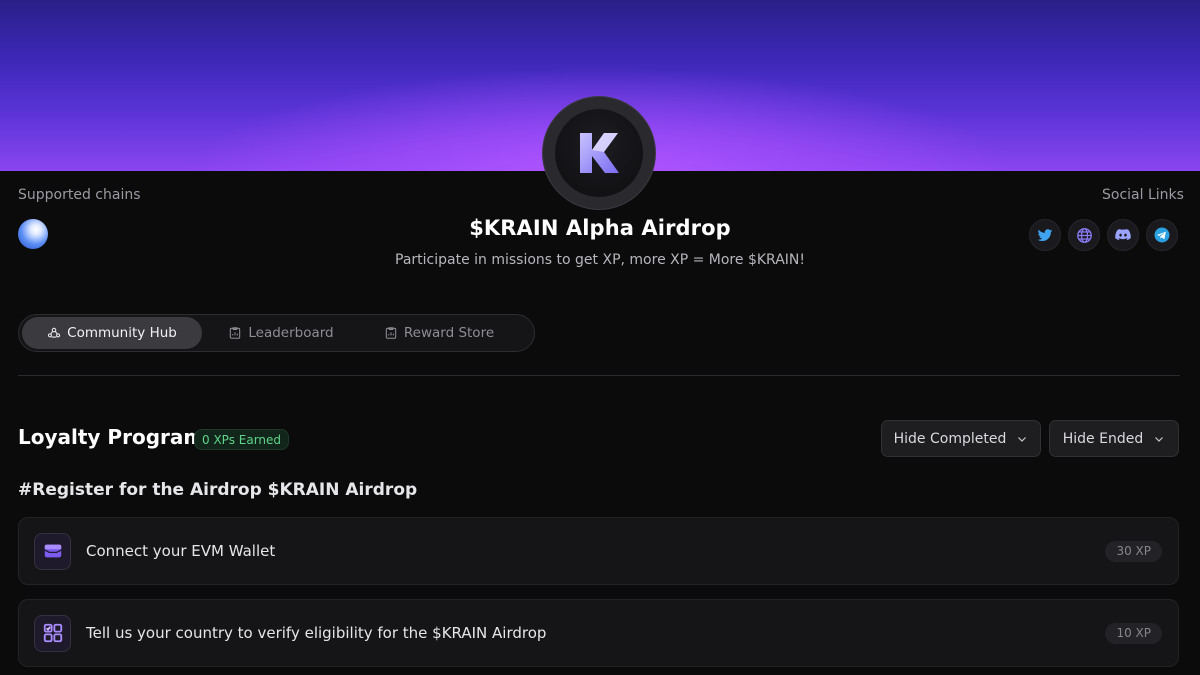 Image resolution: width=1200 pixels, height=675 pixels. Describe the element at coordinates (1103, 235) in the screenshot. I see `social-links` at that location.